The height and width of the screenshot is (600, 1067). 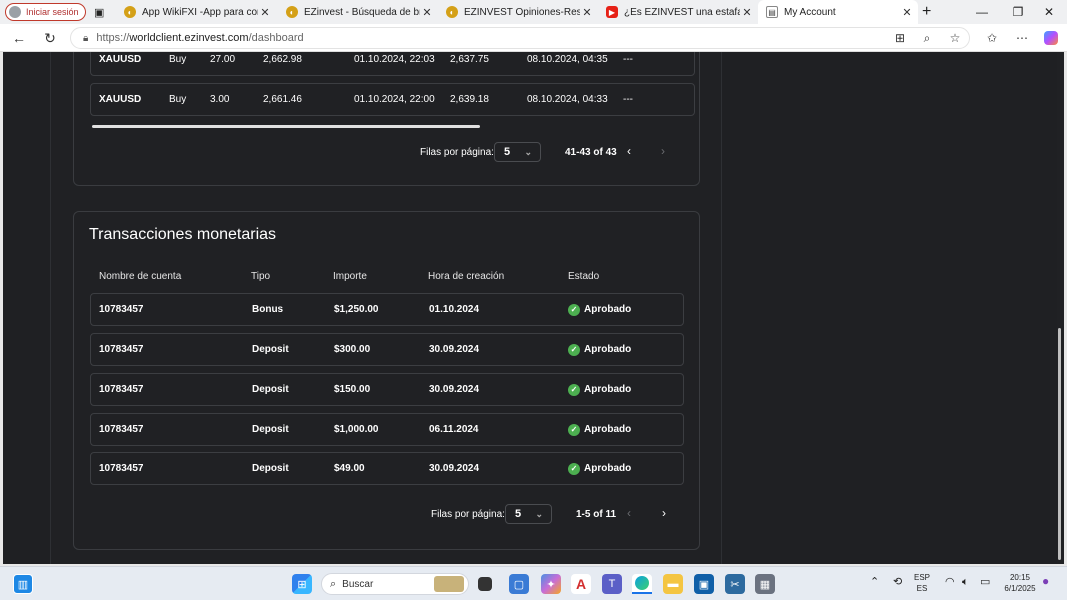 I want to click on wifi-icon: ◠, so click(x=950, y=582).